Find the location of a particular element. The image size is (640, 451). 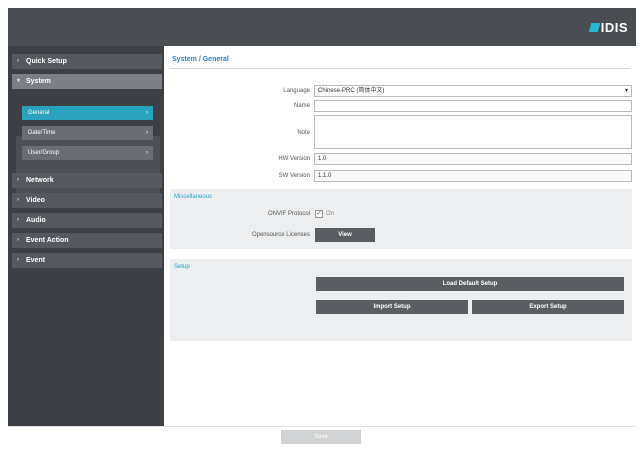

dropdown-arrow-icon: ▾ is located at coordinates (626, 91).